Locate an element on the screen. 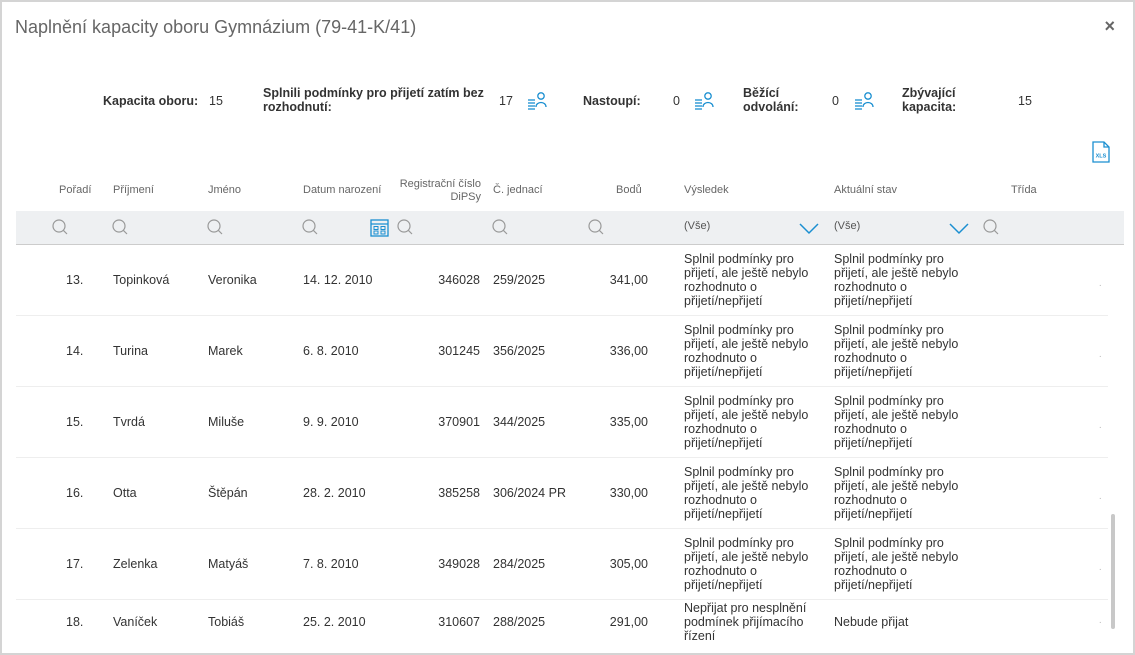 This screenshot has width=1135, height=655. result-filter-select: (Vše) is located at coordinates (754, 230).